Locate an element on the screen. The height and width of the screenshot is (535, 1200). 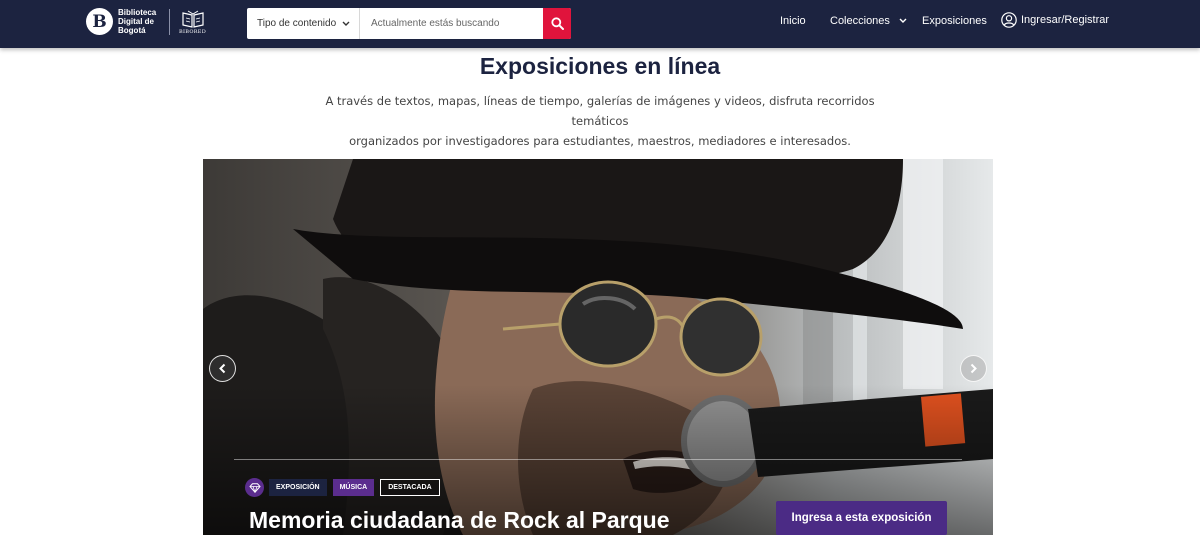
exhibition-tags: EXPOSICIÓN MÚSICA DESTACADA is located at coordinates (345, 487).